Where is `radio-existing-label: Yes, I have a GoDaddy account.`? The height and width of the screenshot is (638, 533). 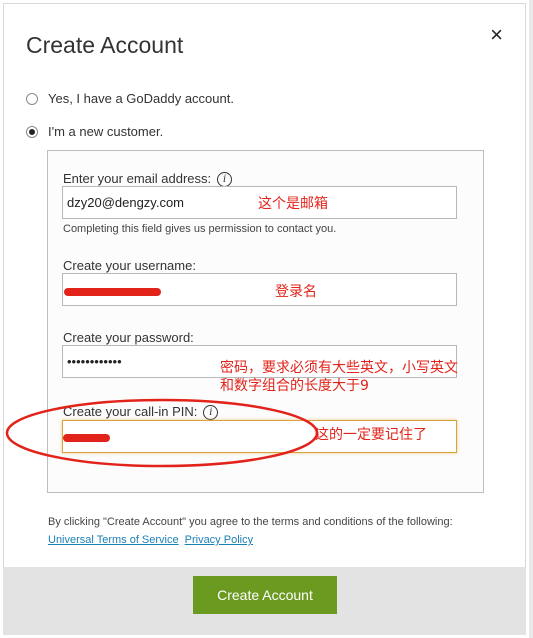 radio-existing-label: Yes, I have a GoDaddy account. is located at coordinates (141, 98).